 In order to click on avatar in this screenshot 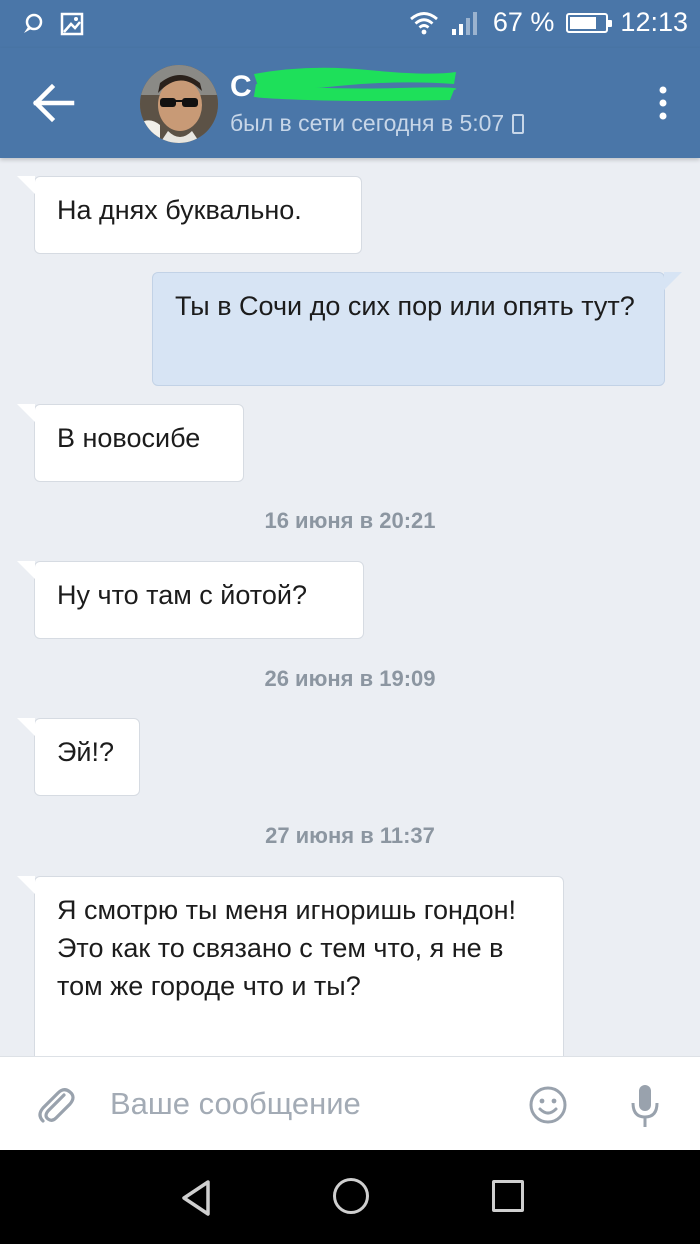, I will do `click(179, 104)`.